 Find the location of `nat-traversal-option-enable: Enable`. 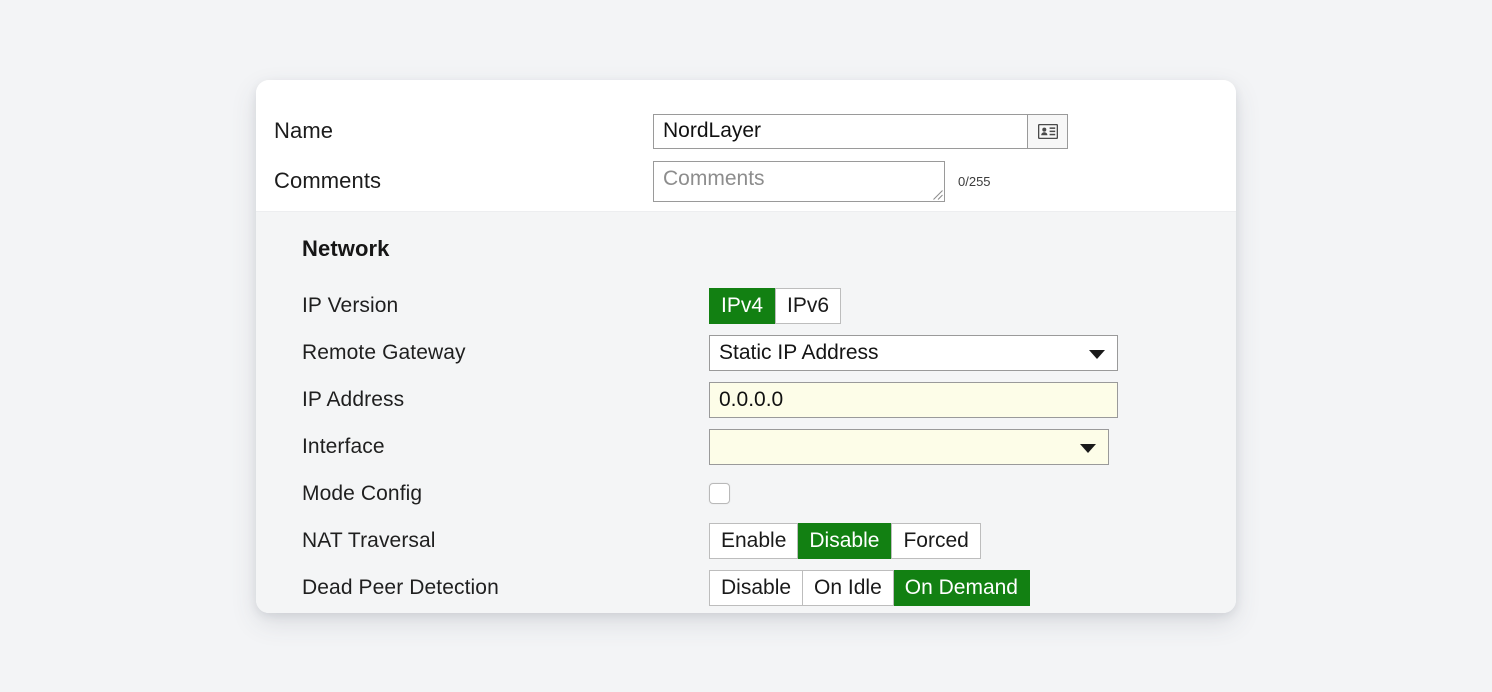

nat-traversal-option-enable: Enable is located at coordinates (754, 540).